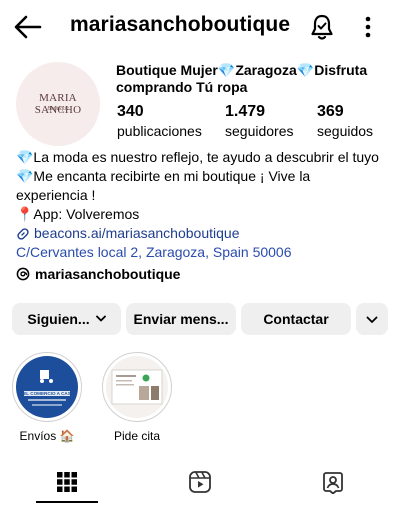 Image resolution: width=400 pixels, height=505 pixels. I want to click on bell-icon, so click(322, 27).